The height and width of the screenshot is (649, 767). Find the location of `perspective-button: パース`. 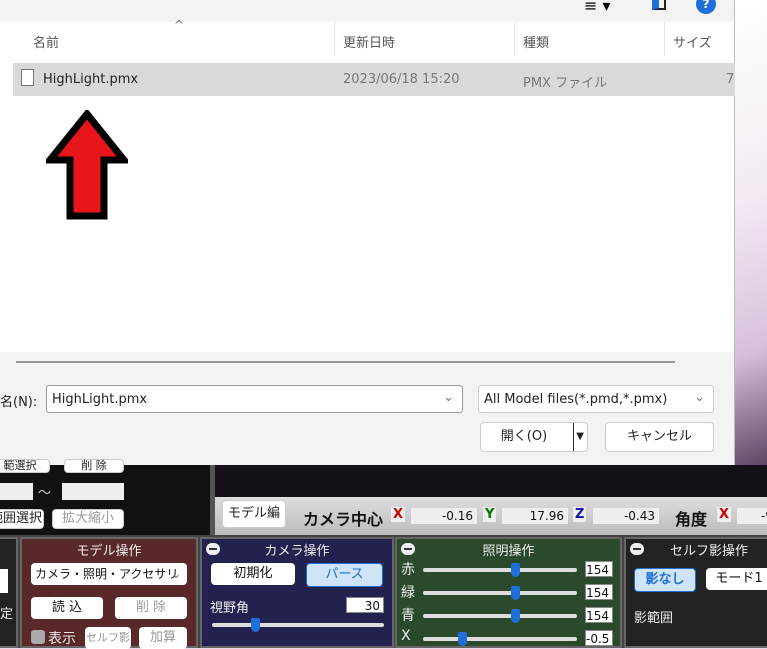

perspective-button: パース is located at coordinates (344, 575).